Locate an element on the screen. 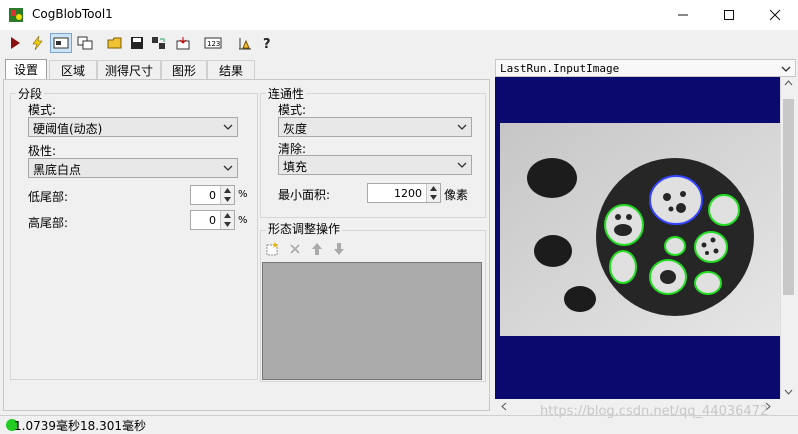 The image size is (798, 434). save-button is located at coordinates (137, 43).